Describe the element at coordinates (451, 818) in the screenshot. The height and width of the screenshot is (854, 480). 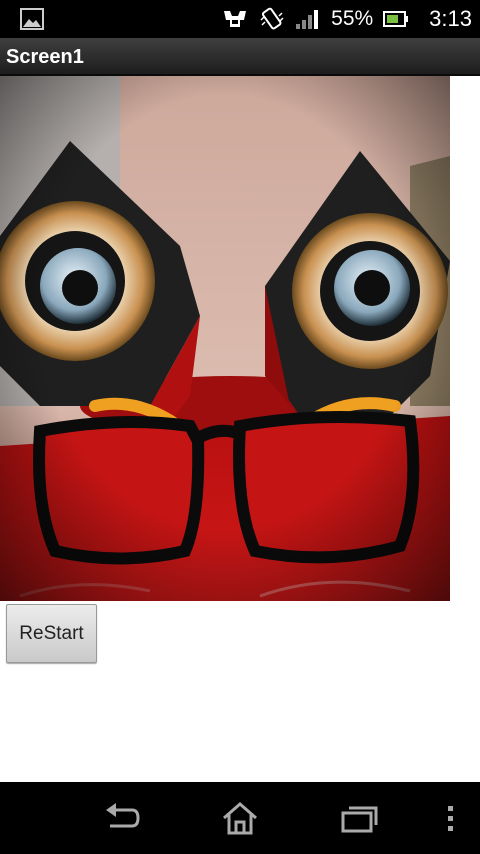
I see `overflow-menu-icon` at that location.